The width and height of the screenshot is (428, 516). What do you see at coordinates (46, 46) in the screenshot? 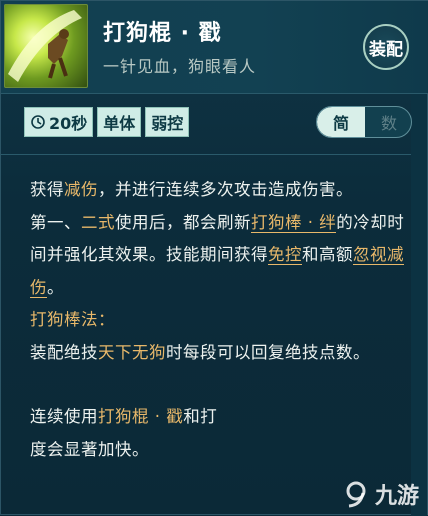
I see `dog-staff-skill-icon` at bounding box center [46, 46].